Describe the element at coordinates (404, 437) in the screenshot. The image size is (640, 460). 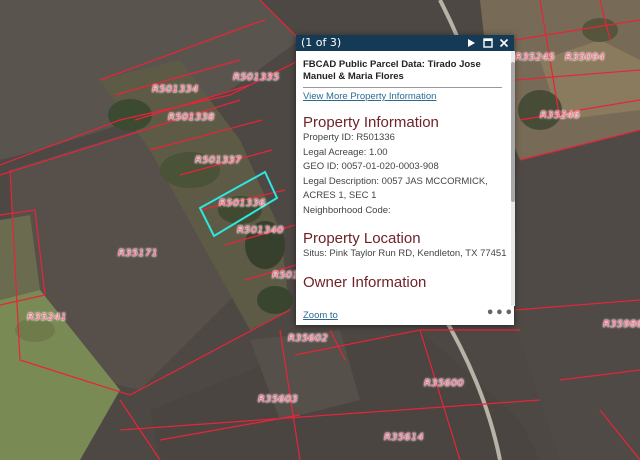
I see `parcel-label: R35614` at that location.